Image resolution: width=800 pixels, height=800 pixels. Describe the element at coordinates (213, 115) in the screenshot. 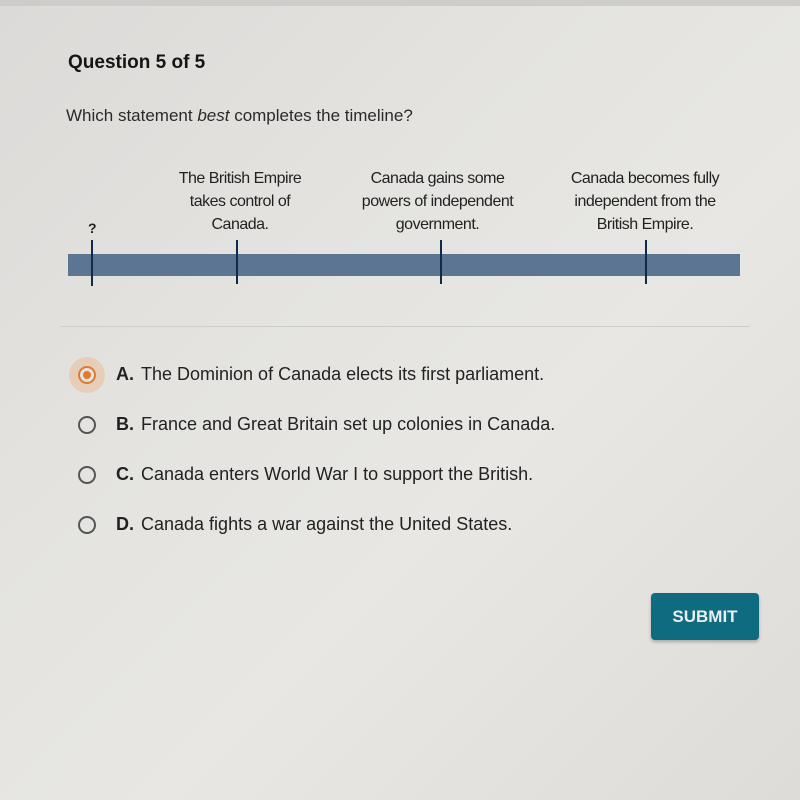

I see `prompt-emphasis: best` at that location.